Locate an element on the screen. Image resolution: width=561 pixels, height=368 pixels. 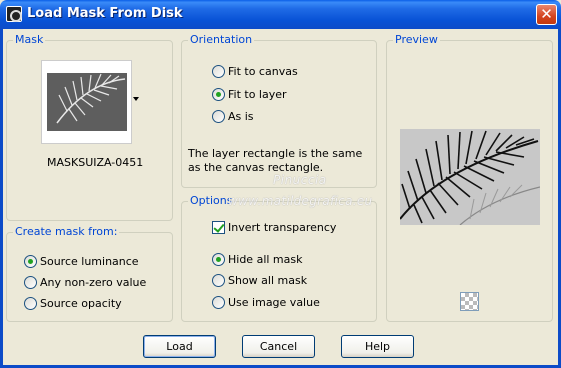
preview-legend: Preview is located at coordinates (416, 39).